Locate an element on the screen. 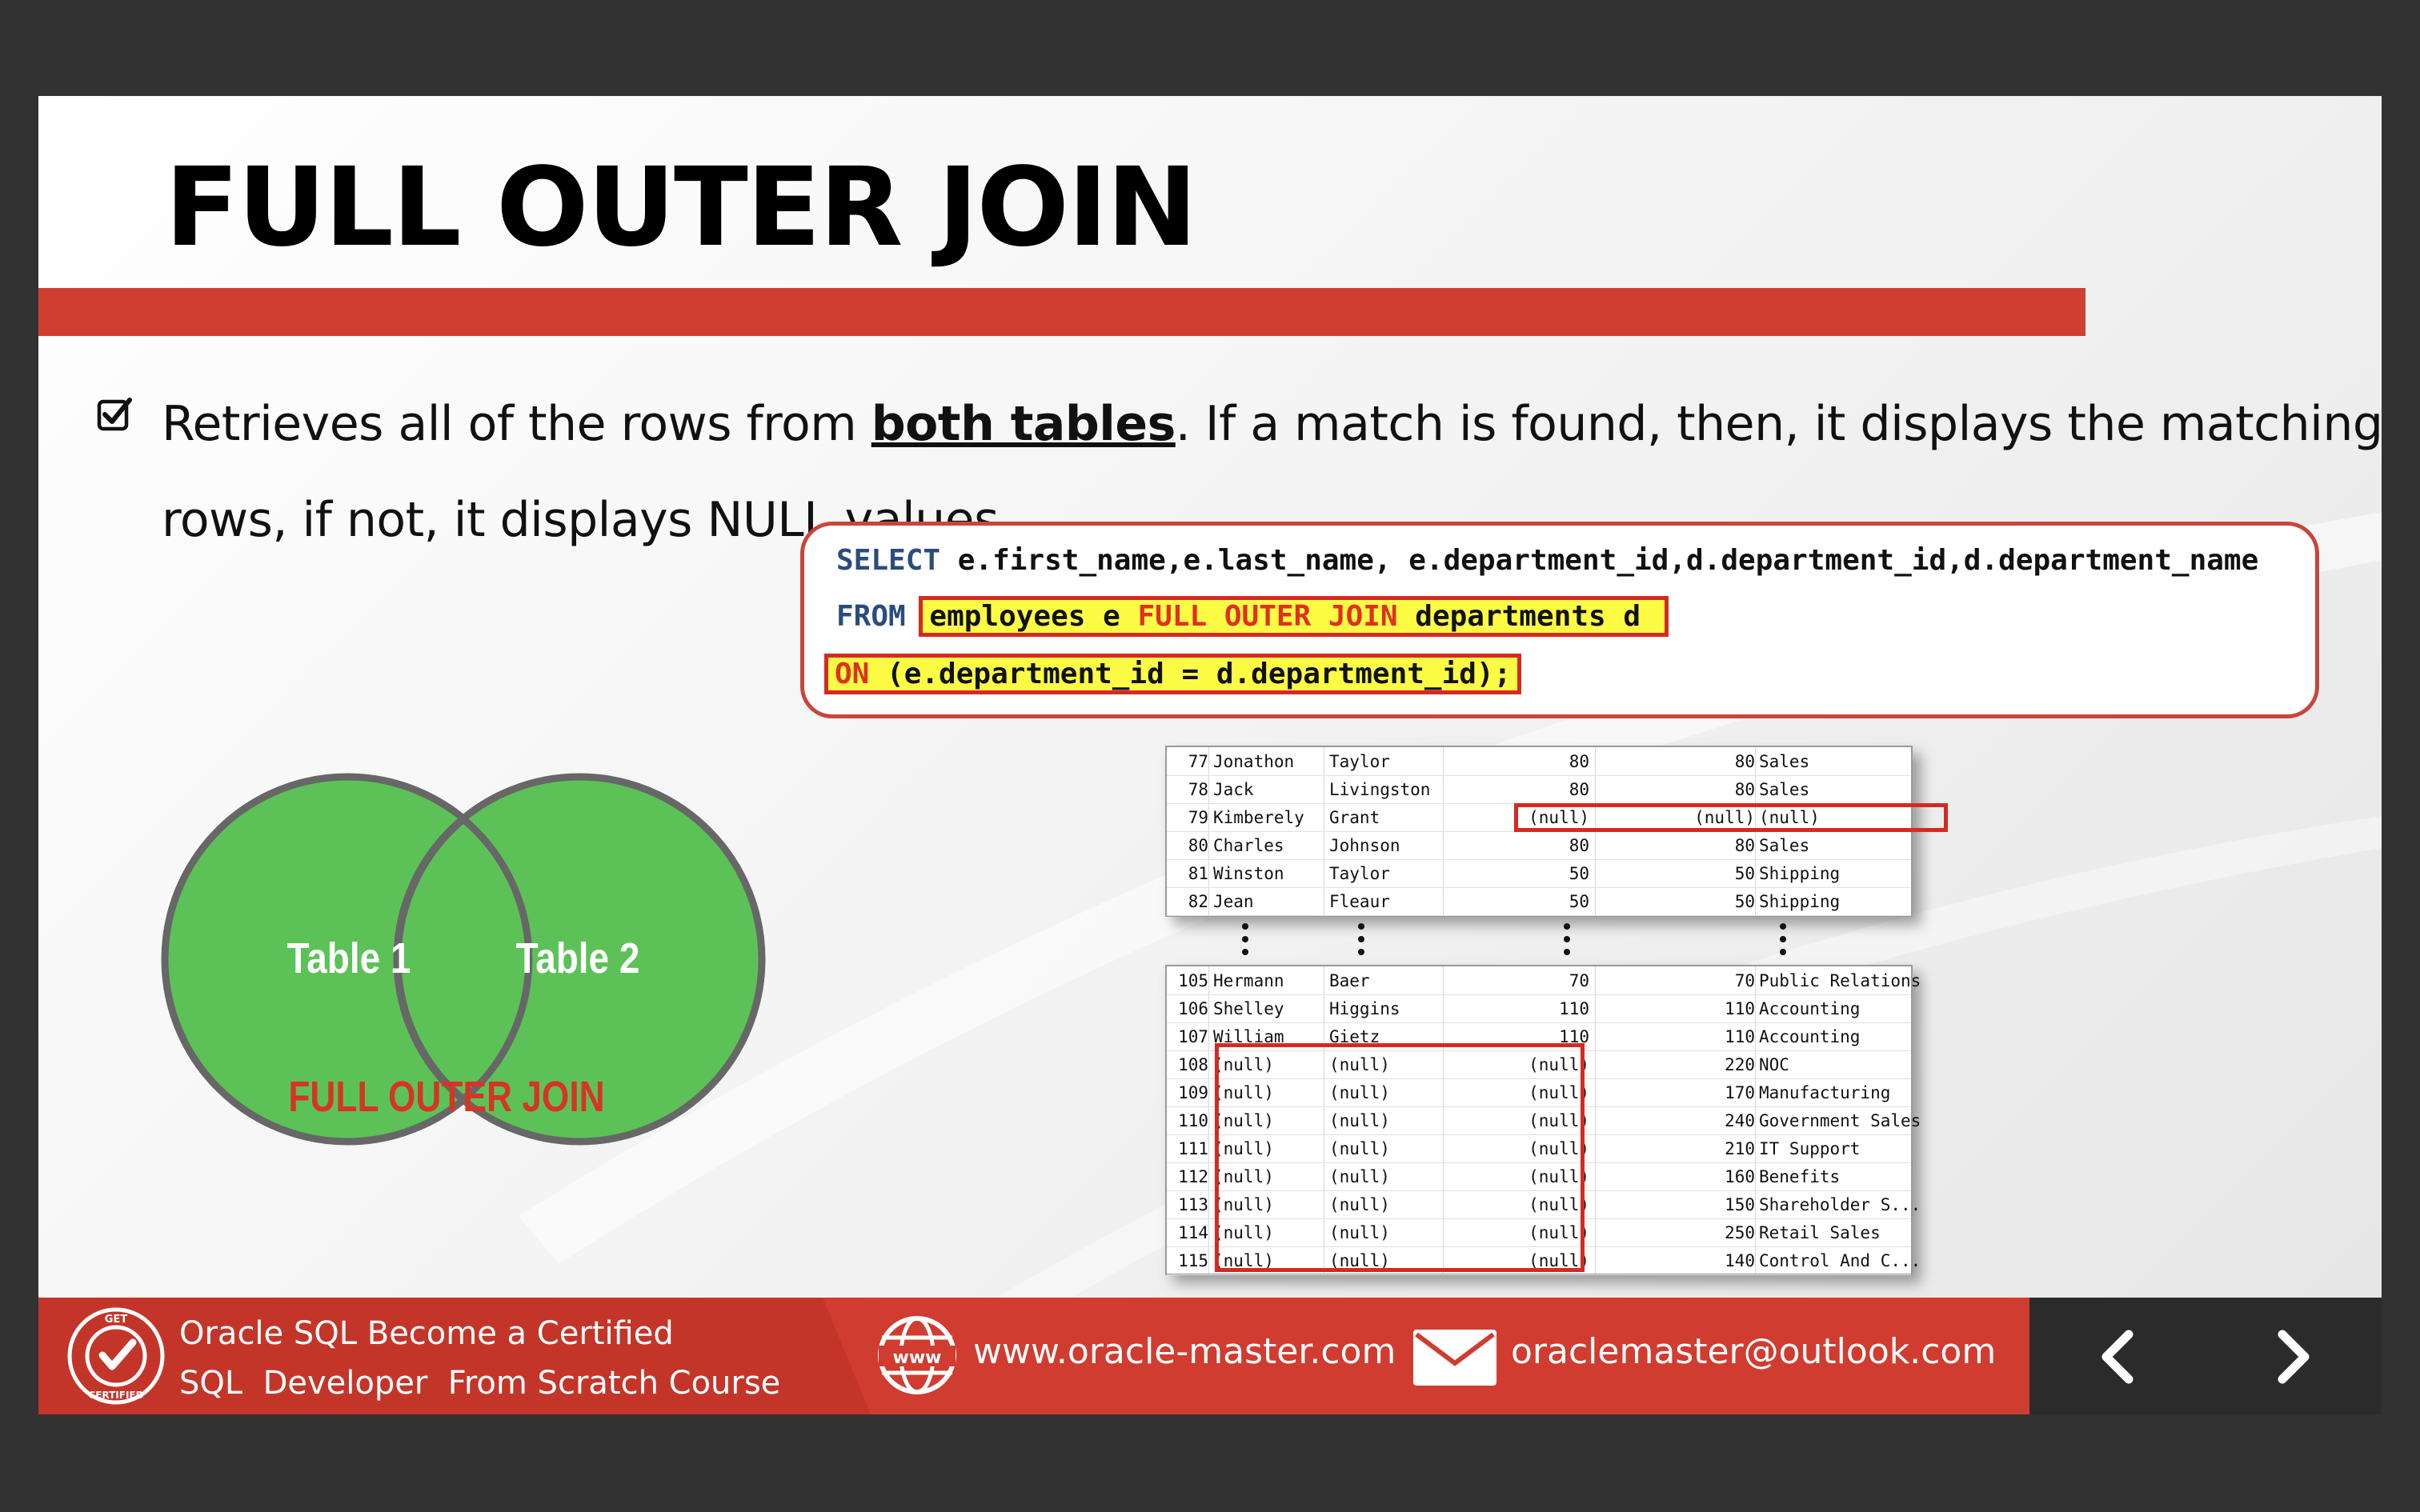 The image size is (2420, 1512). cell-dname: NOC is located at coordinates (1774, 1064).